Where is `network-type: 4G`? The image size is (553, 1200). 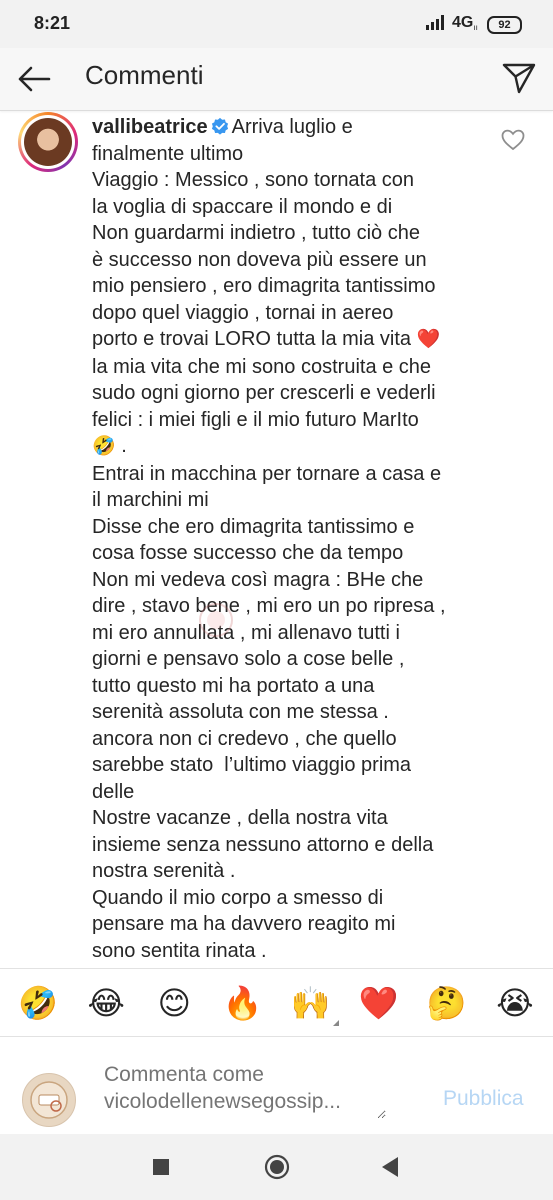
network-type: 4G is located at coordinates (463, 22).